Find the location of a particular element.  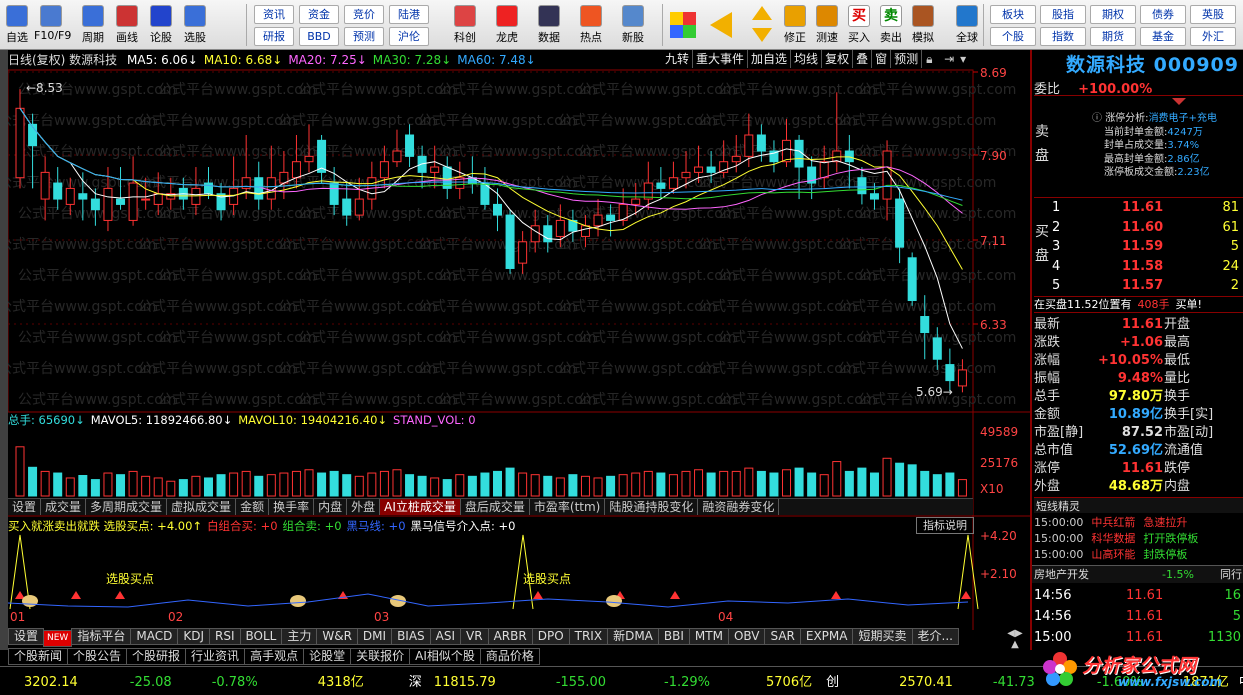

bid-row: 3 11.59 5 is located at coordinates (1147, 247).